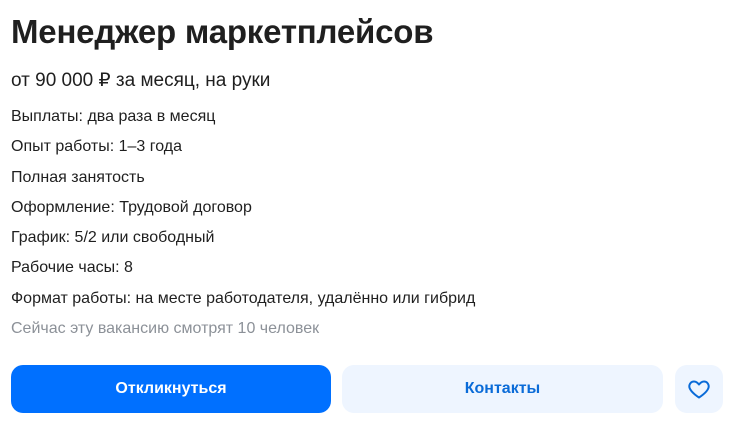 The width and height of the screenshot is (749, 430). Describe the element at coordinates (131, 207) in the screenshot. I see `fact-contract: Оформление: Трудовой договор` at that location.